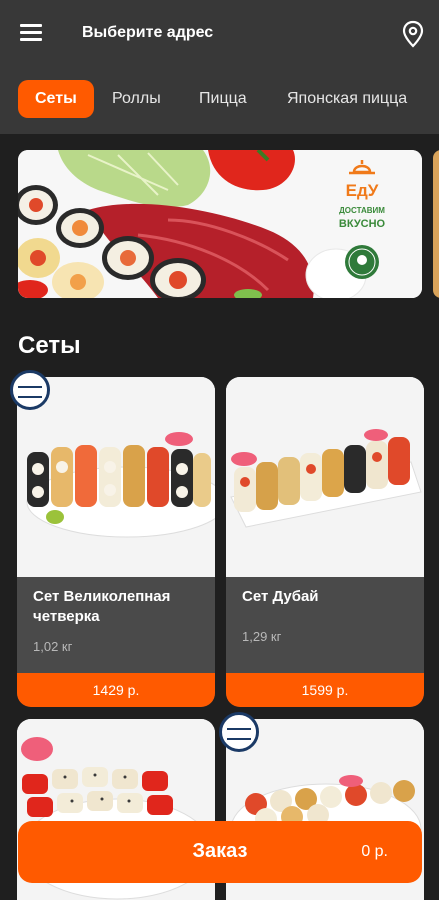  Describe the element at coordinates (362, 190) in the screenshot. I see `svg-text: ЕдУ` at that location.